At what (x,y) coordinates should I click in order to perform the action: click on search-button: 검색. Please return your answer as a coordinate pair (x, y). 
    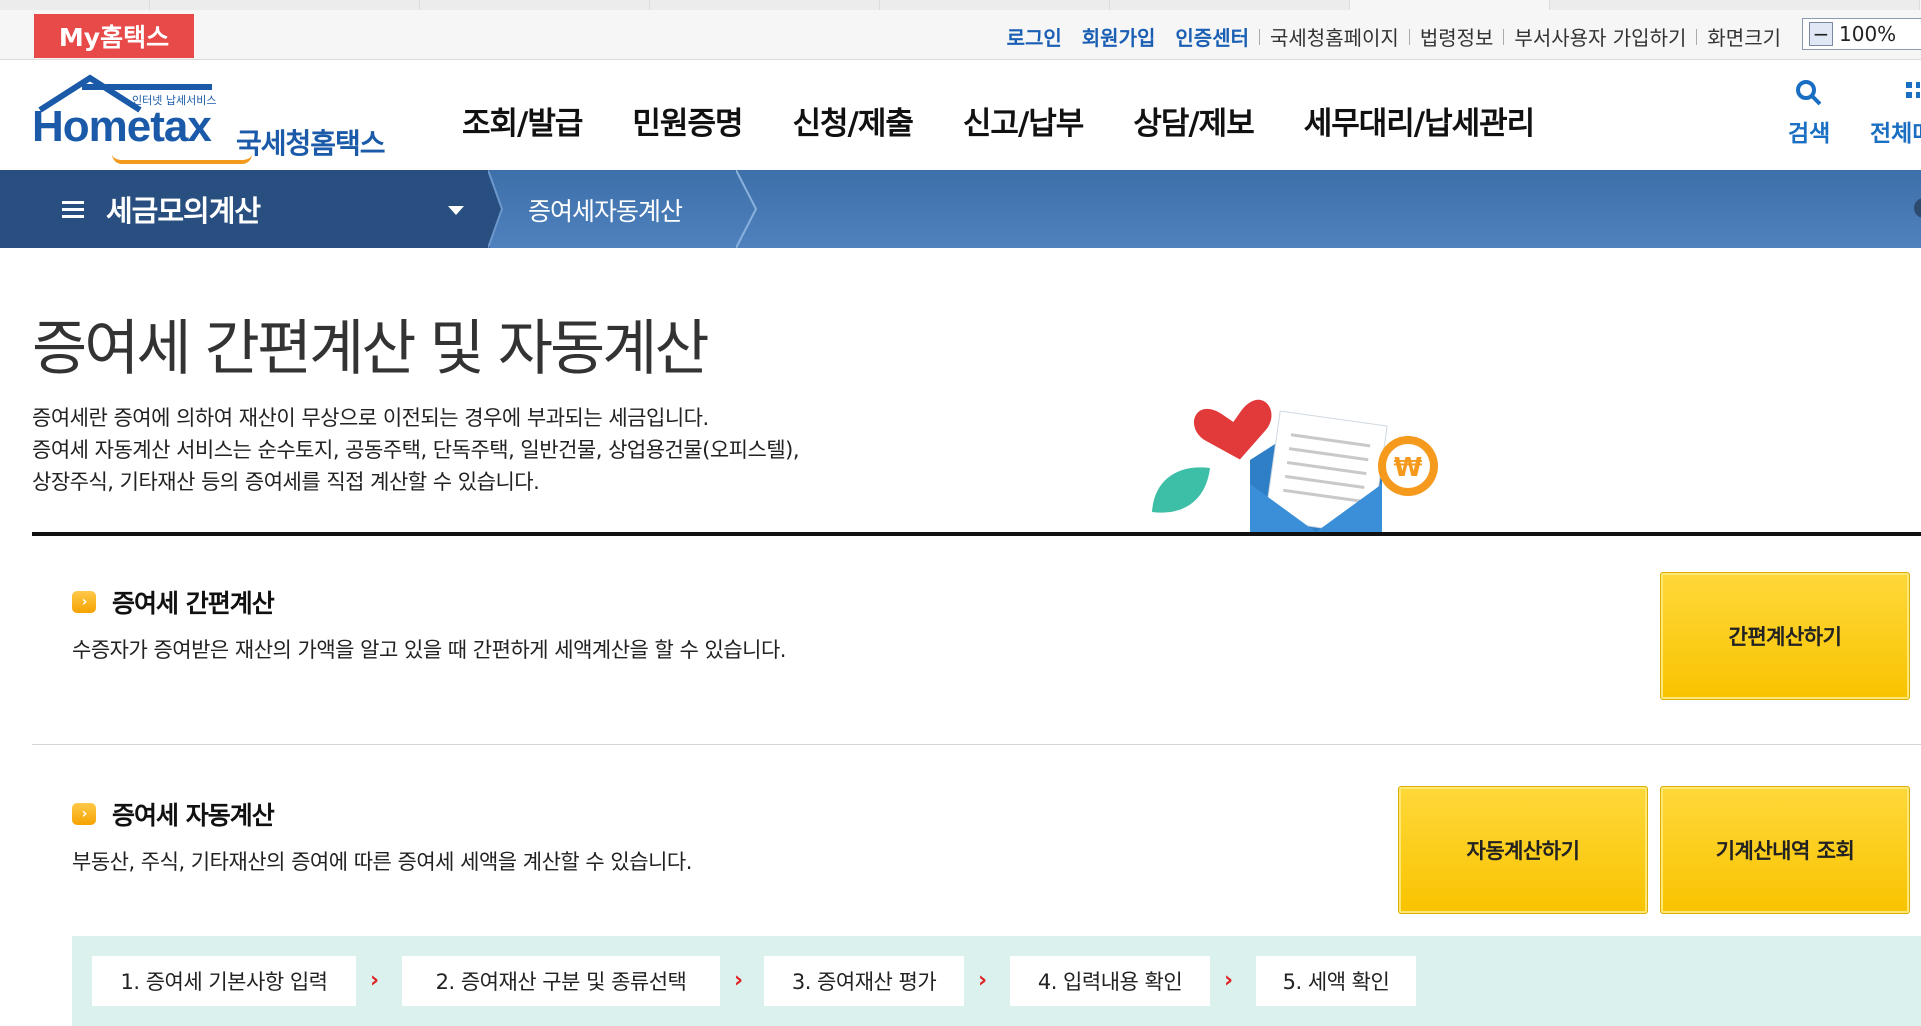
    Looking at the image, I should click on (1809, 113).